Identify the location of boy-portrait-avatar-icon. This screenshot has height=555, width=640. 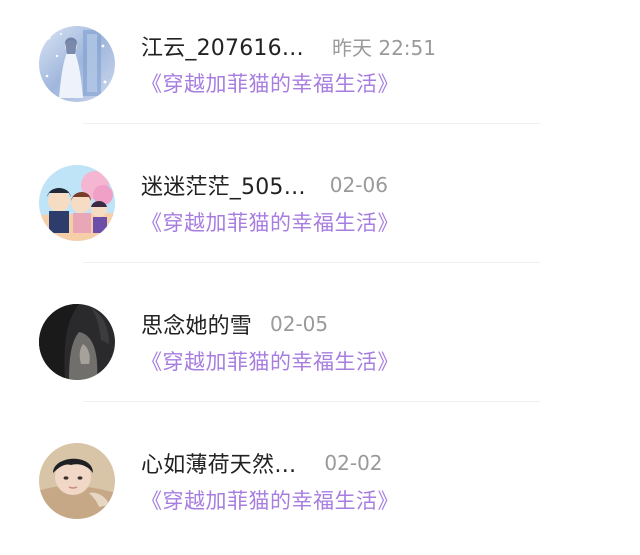
(77, 481).